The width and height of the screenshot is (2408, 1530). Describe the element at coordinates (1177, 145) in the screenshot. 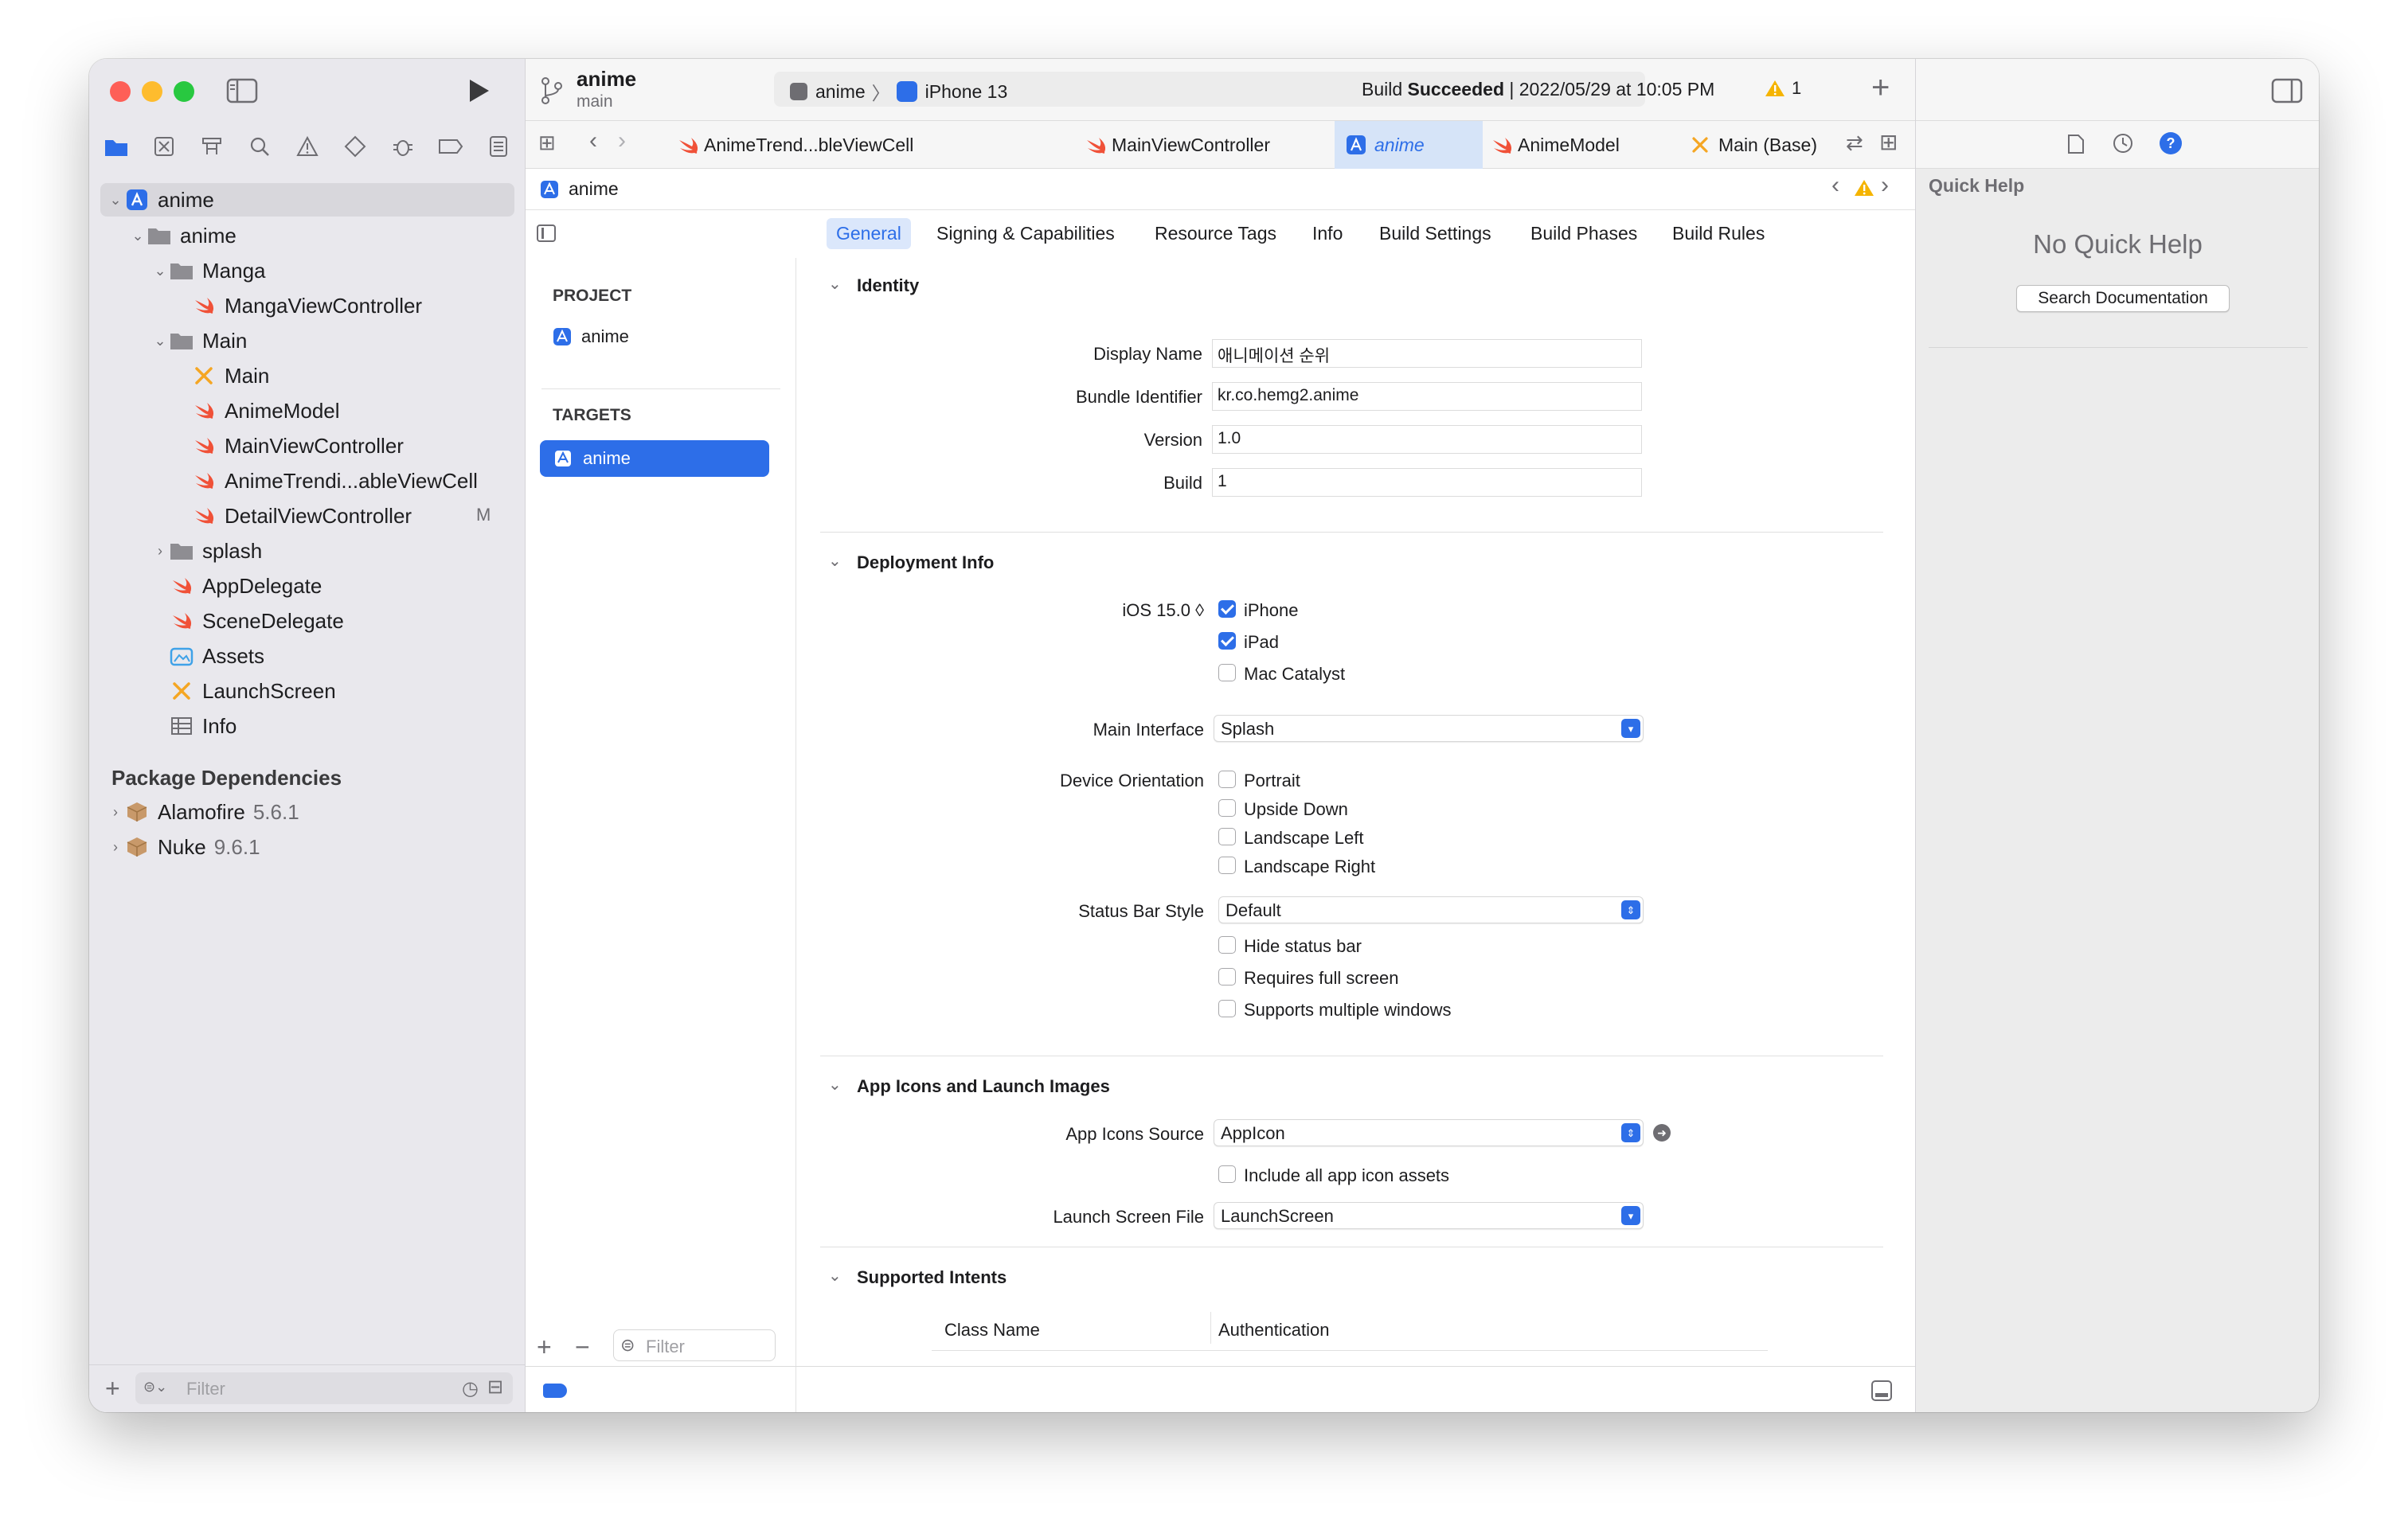

I see `tab-mainviewcontroller: MainViewController` at that location.